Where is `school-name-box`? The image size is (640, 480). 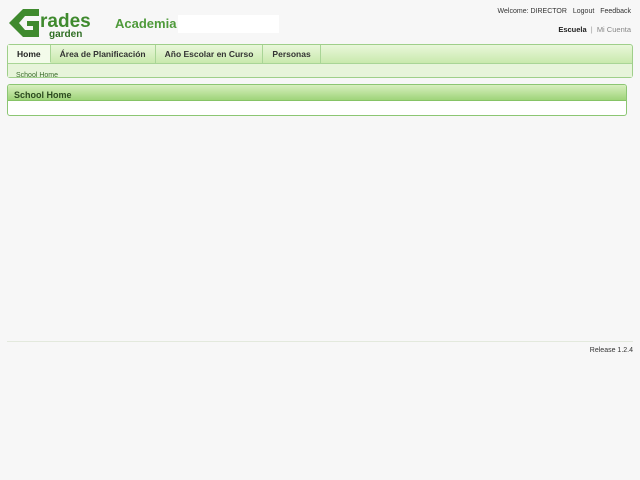
school-name-box is located at coordinates (228, 24).